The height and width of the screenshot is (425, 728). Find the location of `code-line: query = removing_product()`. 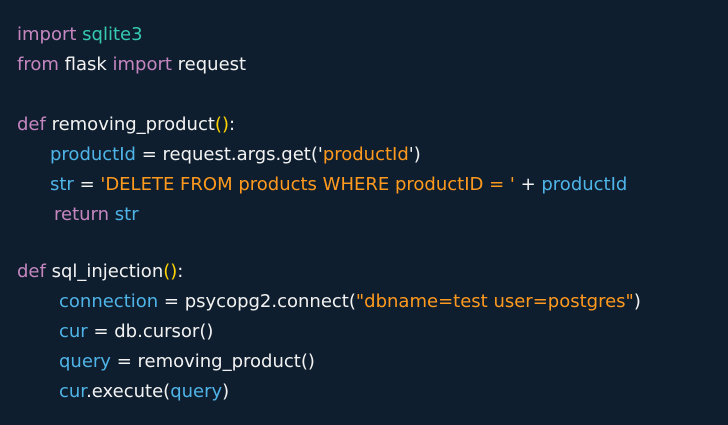

code-line: query = removing_product() is located at coordinates (187, 362).